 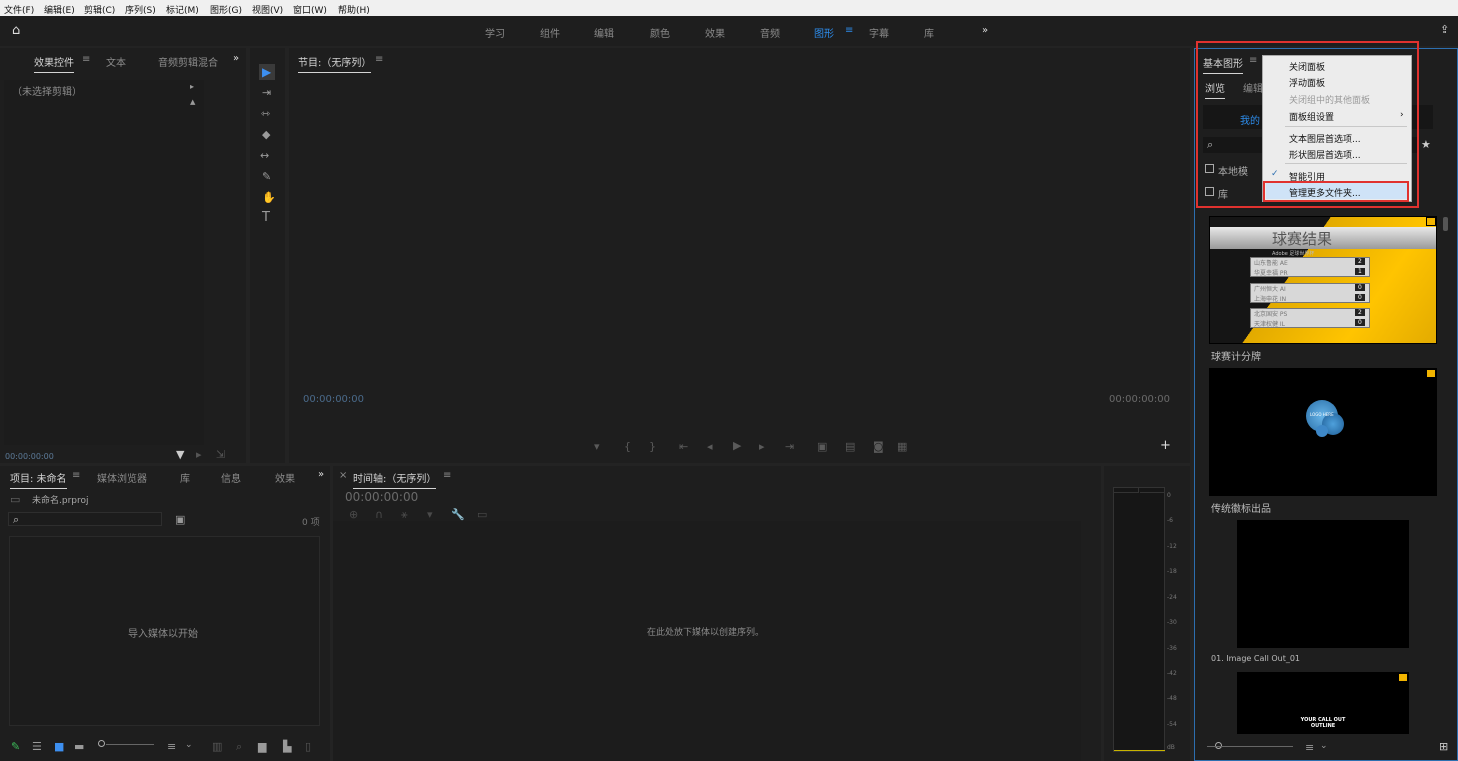 I want to click on mark-in-icon: {, so click(x=627, y=446).